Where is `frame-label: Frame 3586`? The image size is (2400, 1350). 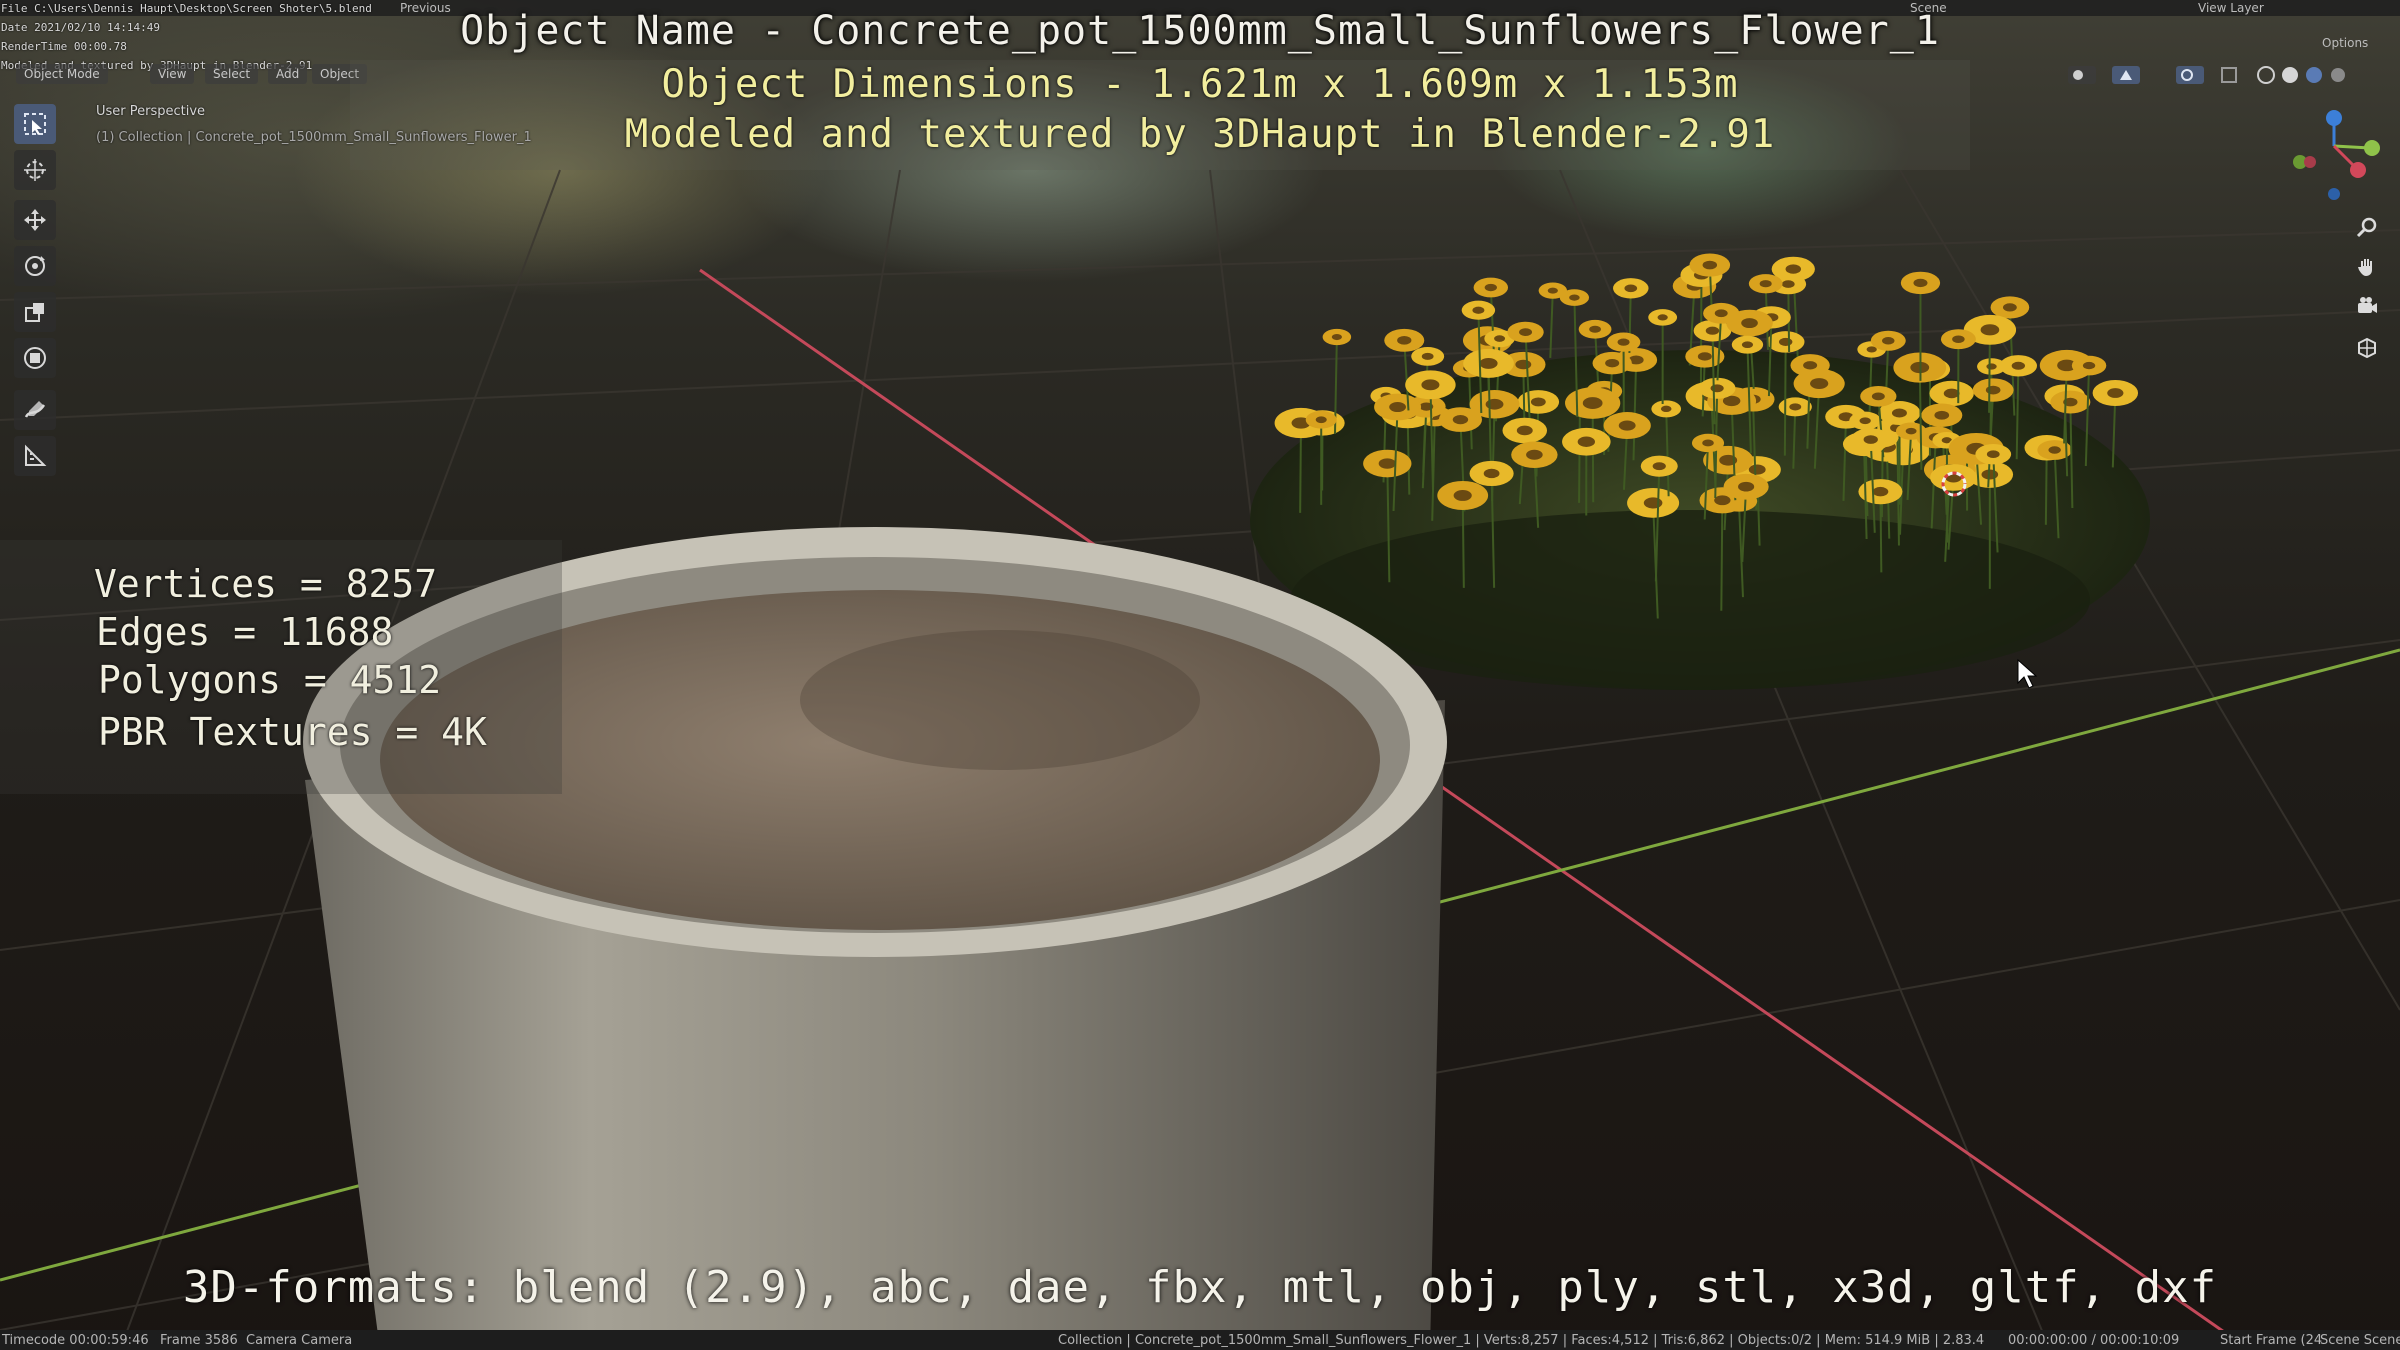
frame-label: Frame 3586 is located at coordinates (199, 1340).